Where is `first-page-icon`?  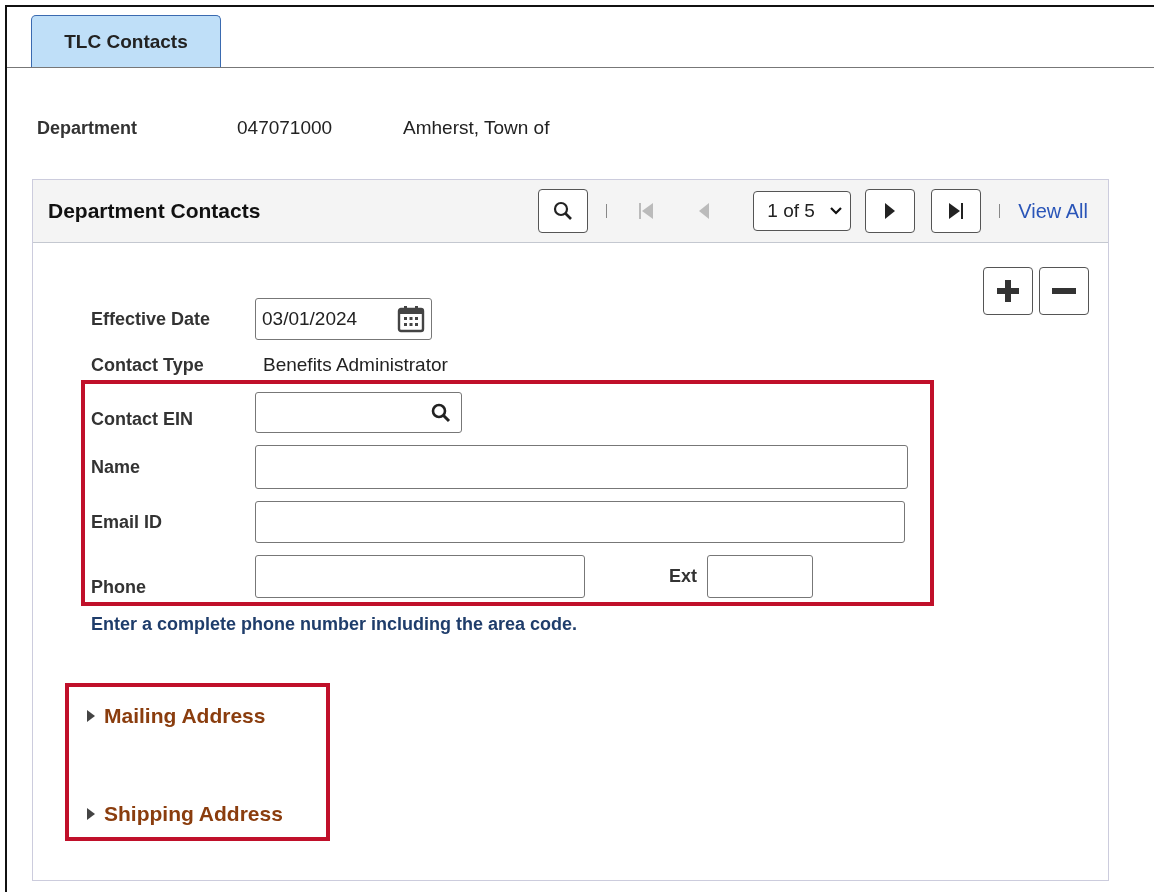
first-page-icon is located at coordinates (646, 211).